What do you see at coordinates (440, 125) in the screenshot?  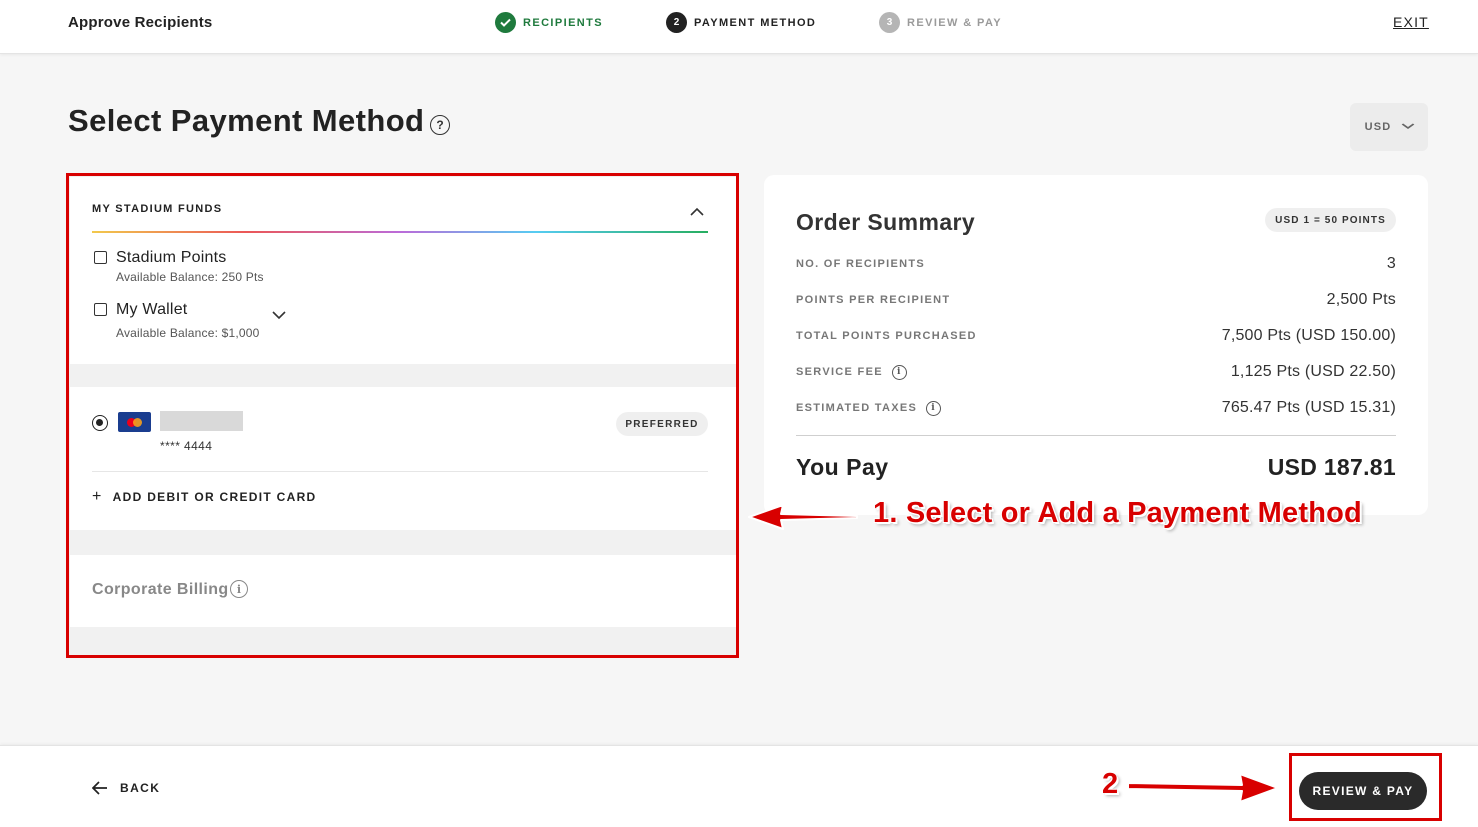 I see `help-icon: ?` at bounding box center [440, 125].